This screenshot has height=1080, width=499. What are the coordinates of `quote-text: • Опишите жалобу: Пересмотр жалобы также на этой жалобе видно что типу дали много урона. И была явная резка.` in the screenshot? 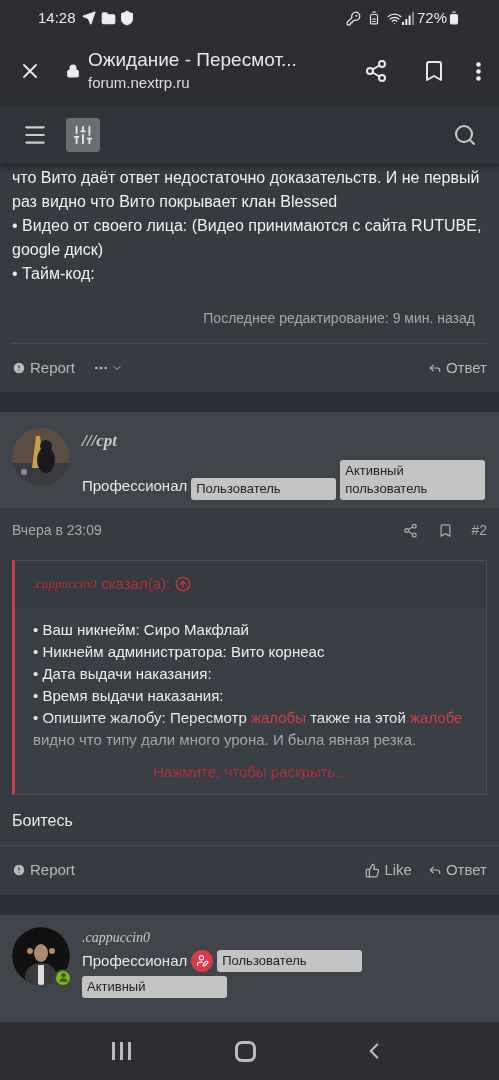 It's located at (248, 729).